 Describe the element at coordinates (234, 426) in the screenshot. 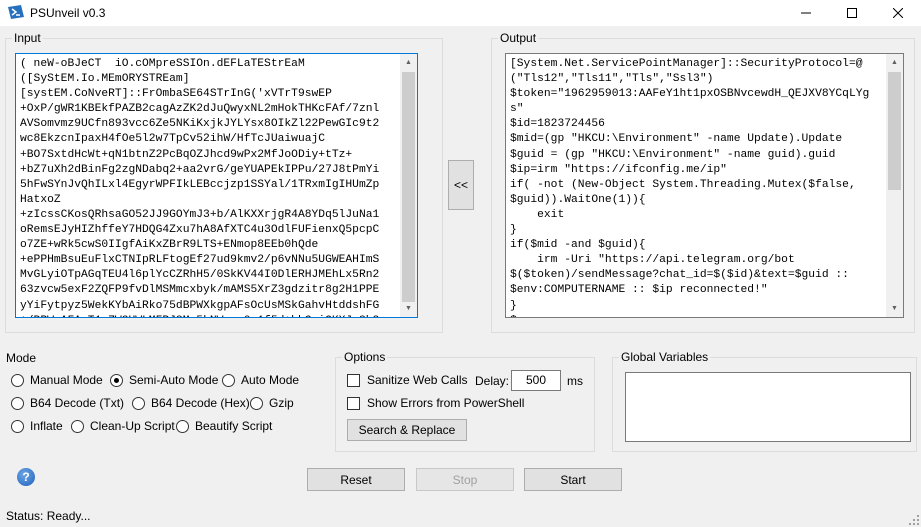

I see `radio-label: Beautify Script` at that location.